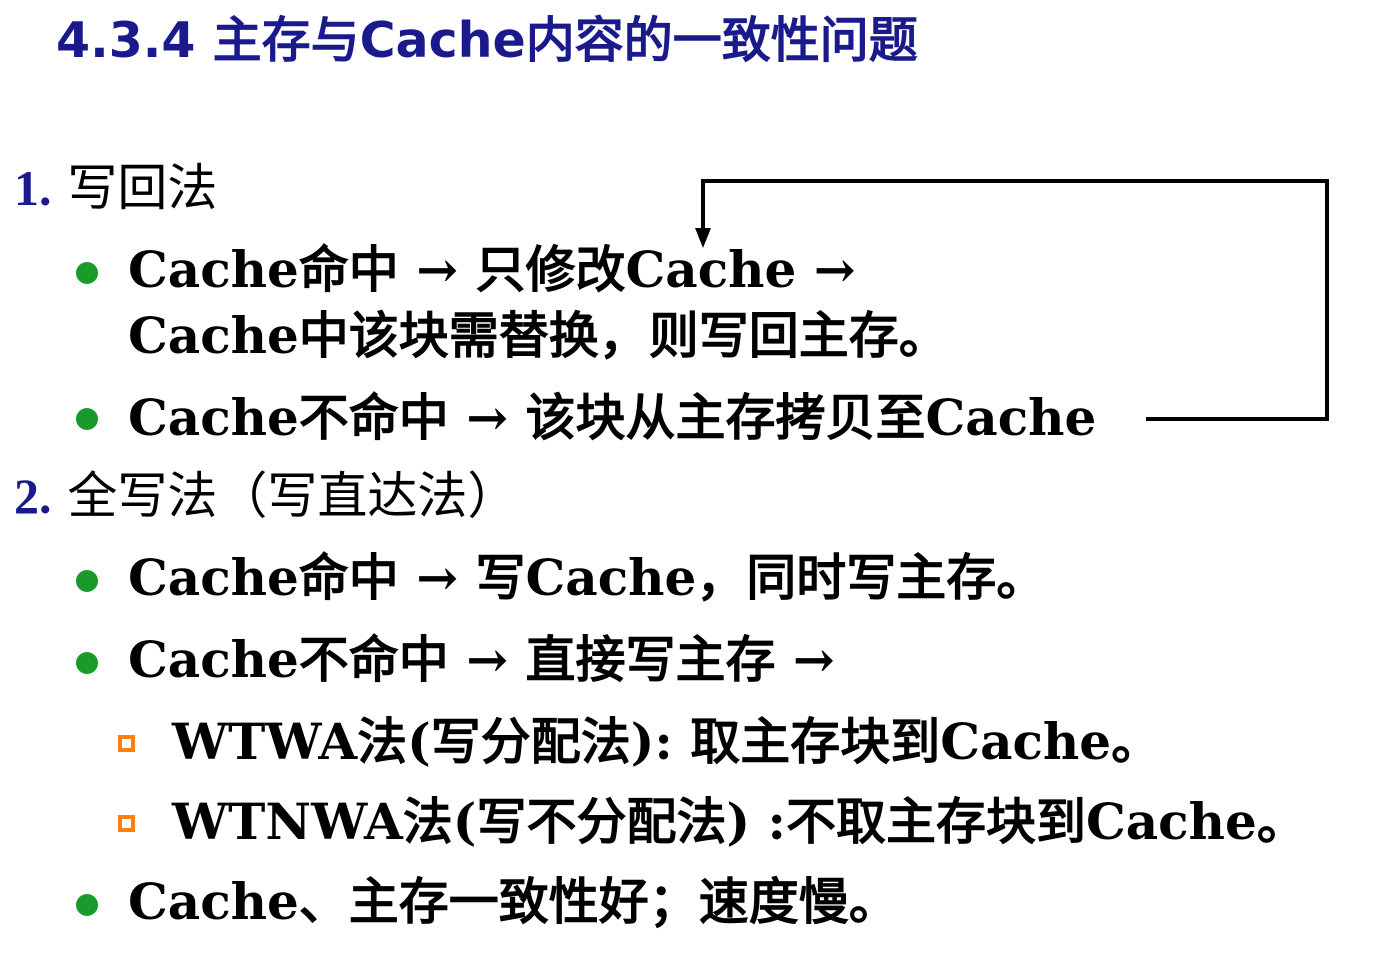 The height and width of the screenshot is (976, 1384). I want to click on write-through-miss: Cache不命中 → 直接写主存 →, so click(481, 659).